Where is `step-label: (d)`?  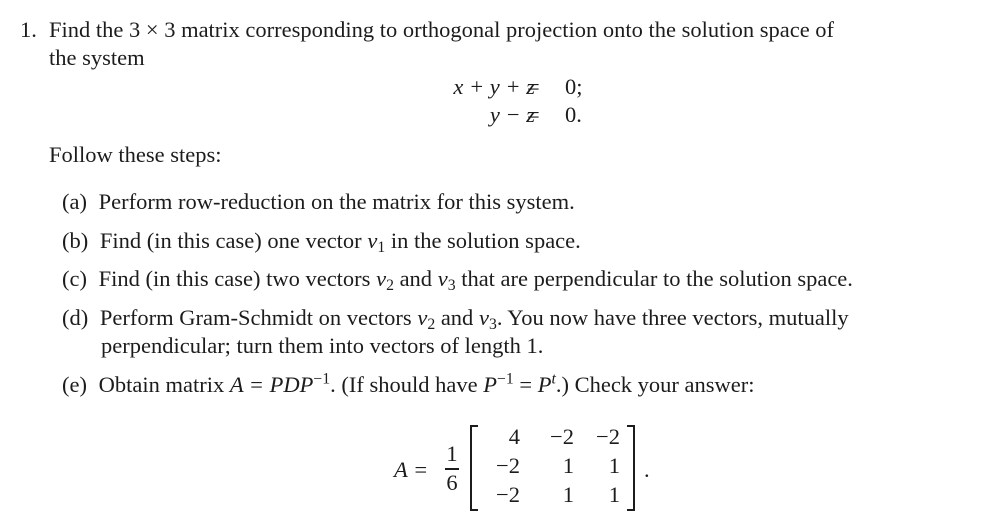 step-label: (d) is located at coordinates (75, 317).